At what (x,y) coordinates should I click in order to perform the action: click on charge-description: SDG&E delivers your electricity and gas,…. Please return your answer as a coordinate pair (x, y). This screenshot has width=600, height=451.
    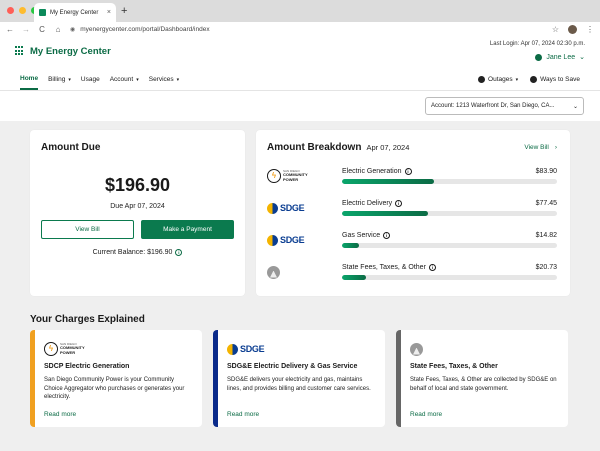
    Looking at the image, I should click on (299, 384).